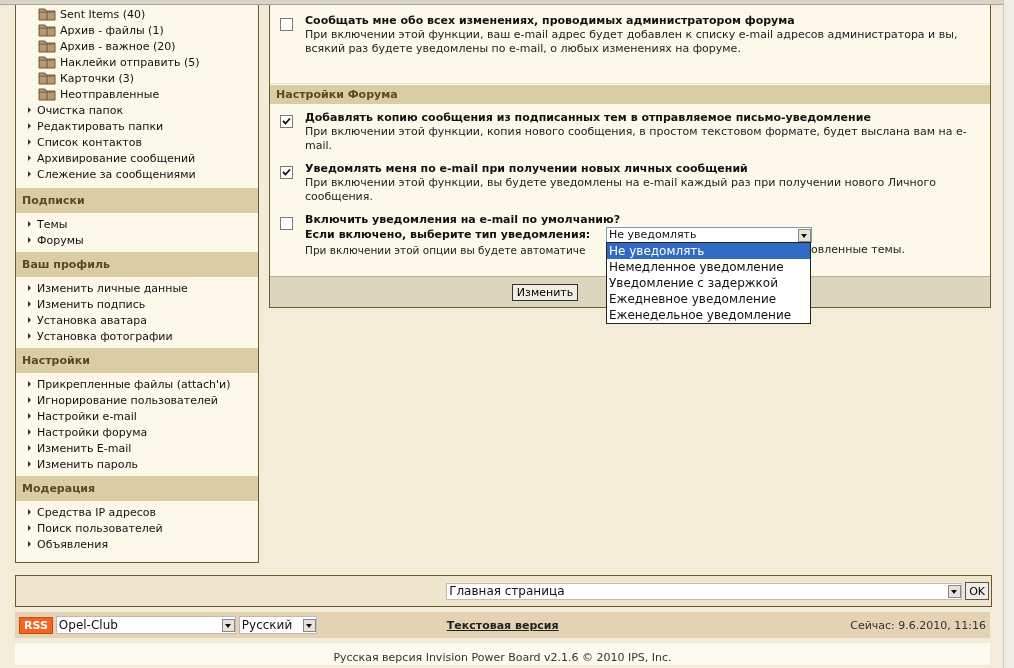 The width and height of the screenshot is (1014, 668). What do you see at coordinates (636, 139) in the screenshot?
I see `option-description: При включении этой функции, копия нового сообщения, в простом текстовом формате, будет выслана вам на e-mail.` at bounding box center [636, 139].